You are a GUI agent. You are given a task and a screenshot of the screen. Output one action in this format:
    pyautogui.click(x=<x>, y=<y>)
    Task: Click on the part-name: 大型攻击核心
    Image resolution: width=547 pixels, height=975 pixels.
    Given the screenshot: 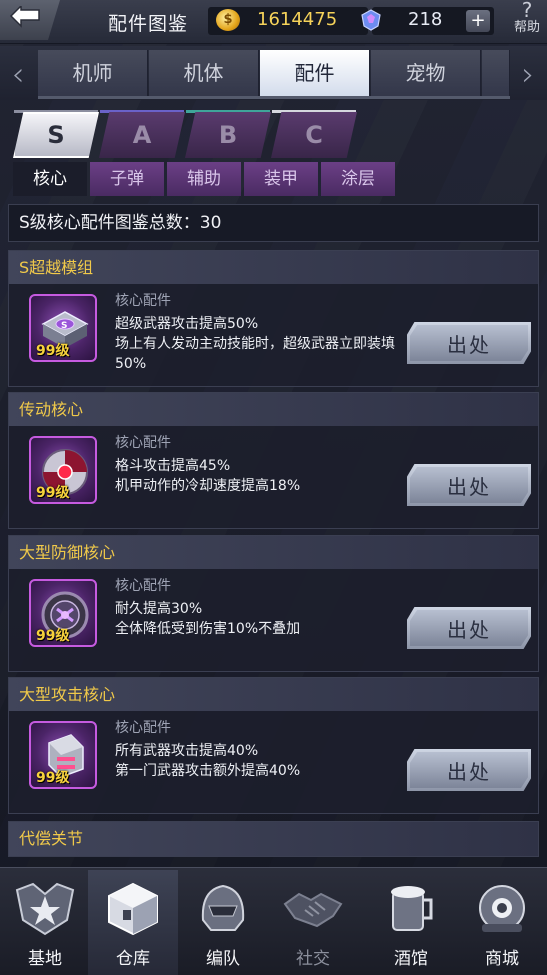 What is the action you would take?
    pyautogui.click(x=273, y=694)
    